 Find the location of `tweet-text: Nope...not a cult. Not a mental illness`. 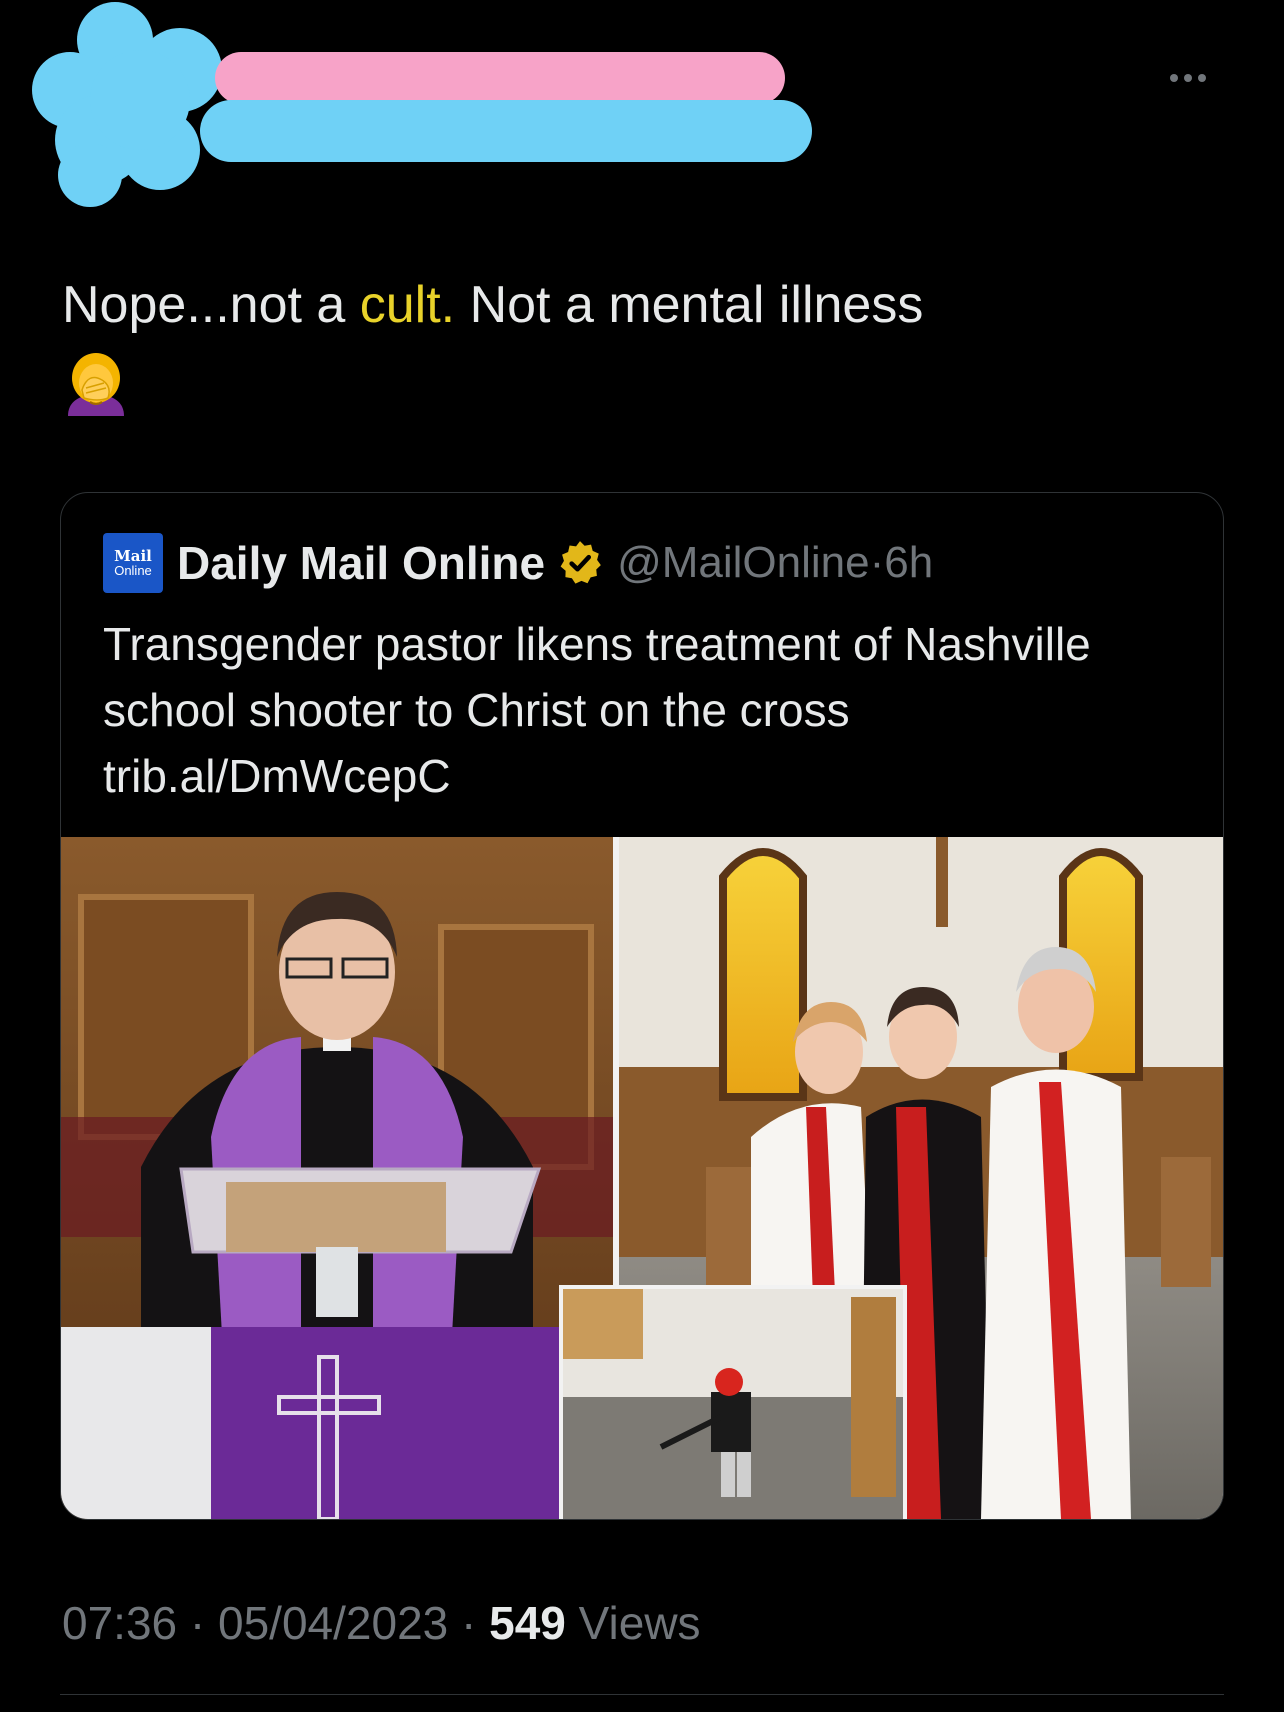

tweet-text: Nope...not a cult. Not a mental illness is located at coordinates (642, 305).